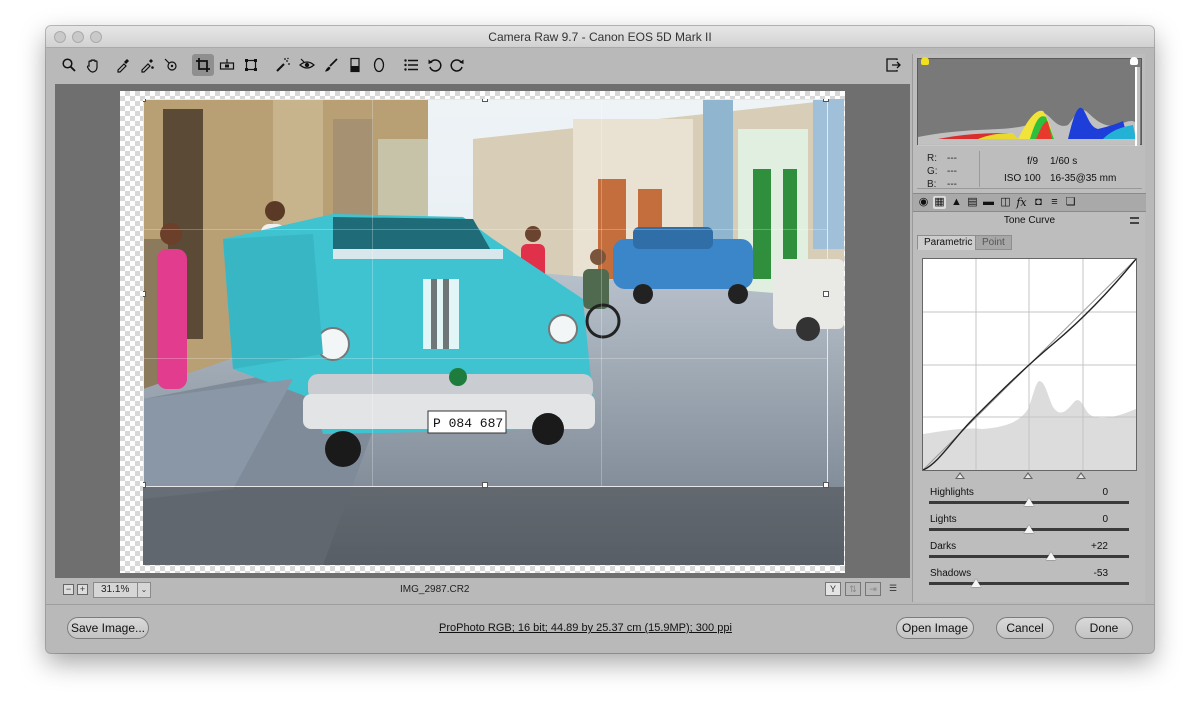 The image size is (1200, 720). I want to click on presets-tab-icon: ≡, so click(1054, 202).